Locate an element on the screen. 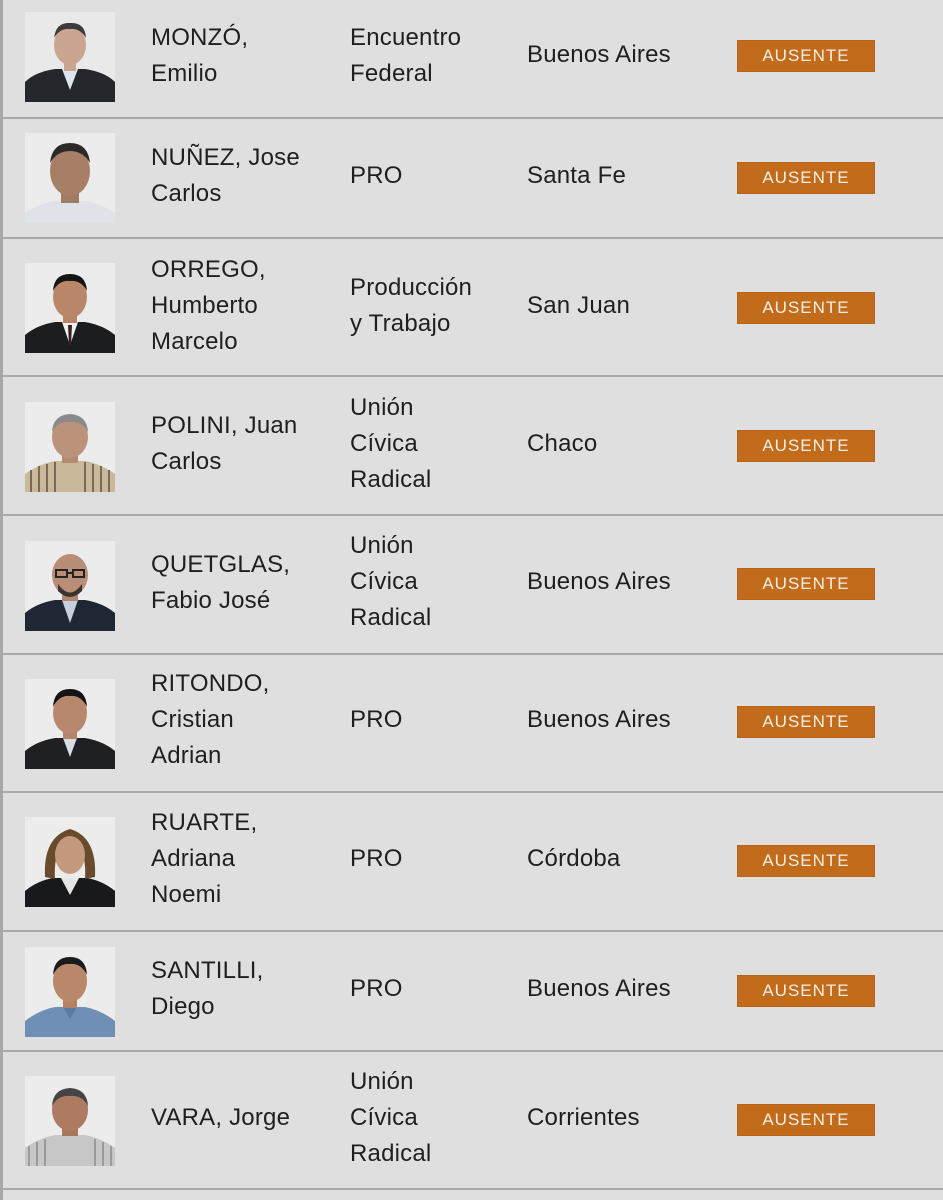 The image size is (943, 1200). photo-polini is located at coordinates (70, 447).